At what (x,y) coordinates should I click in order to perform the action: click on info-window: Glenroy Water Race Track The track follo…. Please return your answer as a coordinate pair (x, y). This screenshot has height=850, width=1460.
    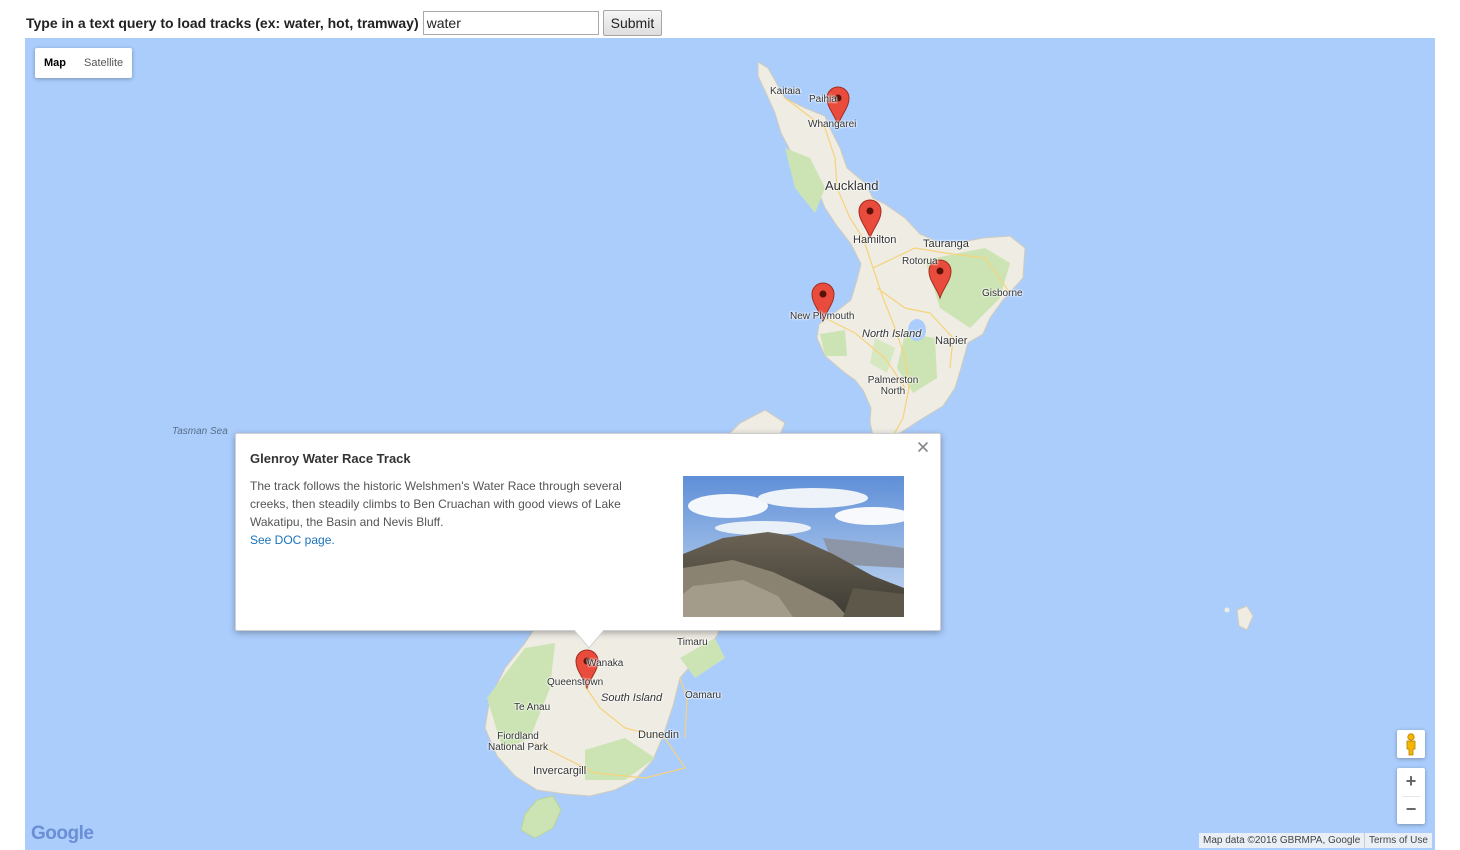
    Looking at the image, I should click on (588, 541).